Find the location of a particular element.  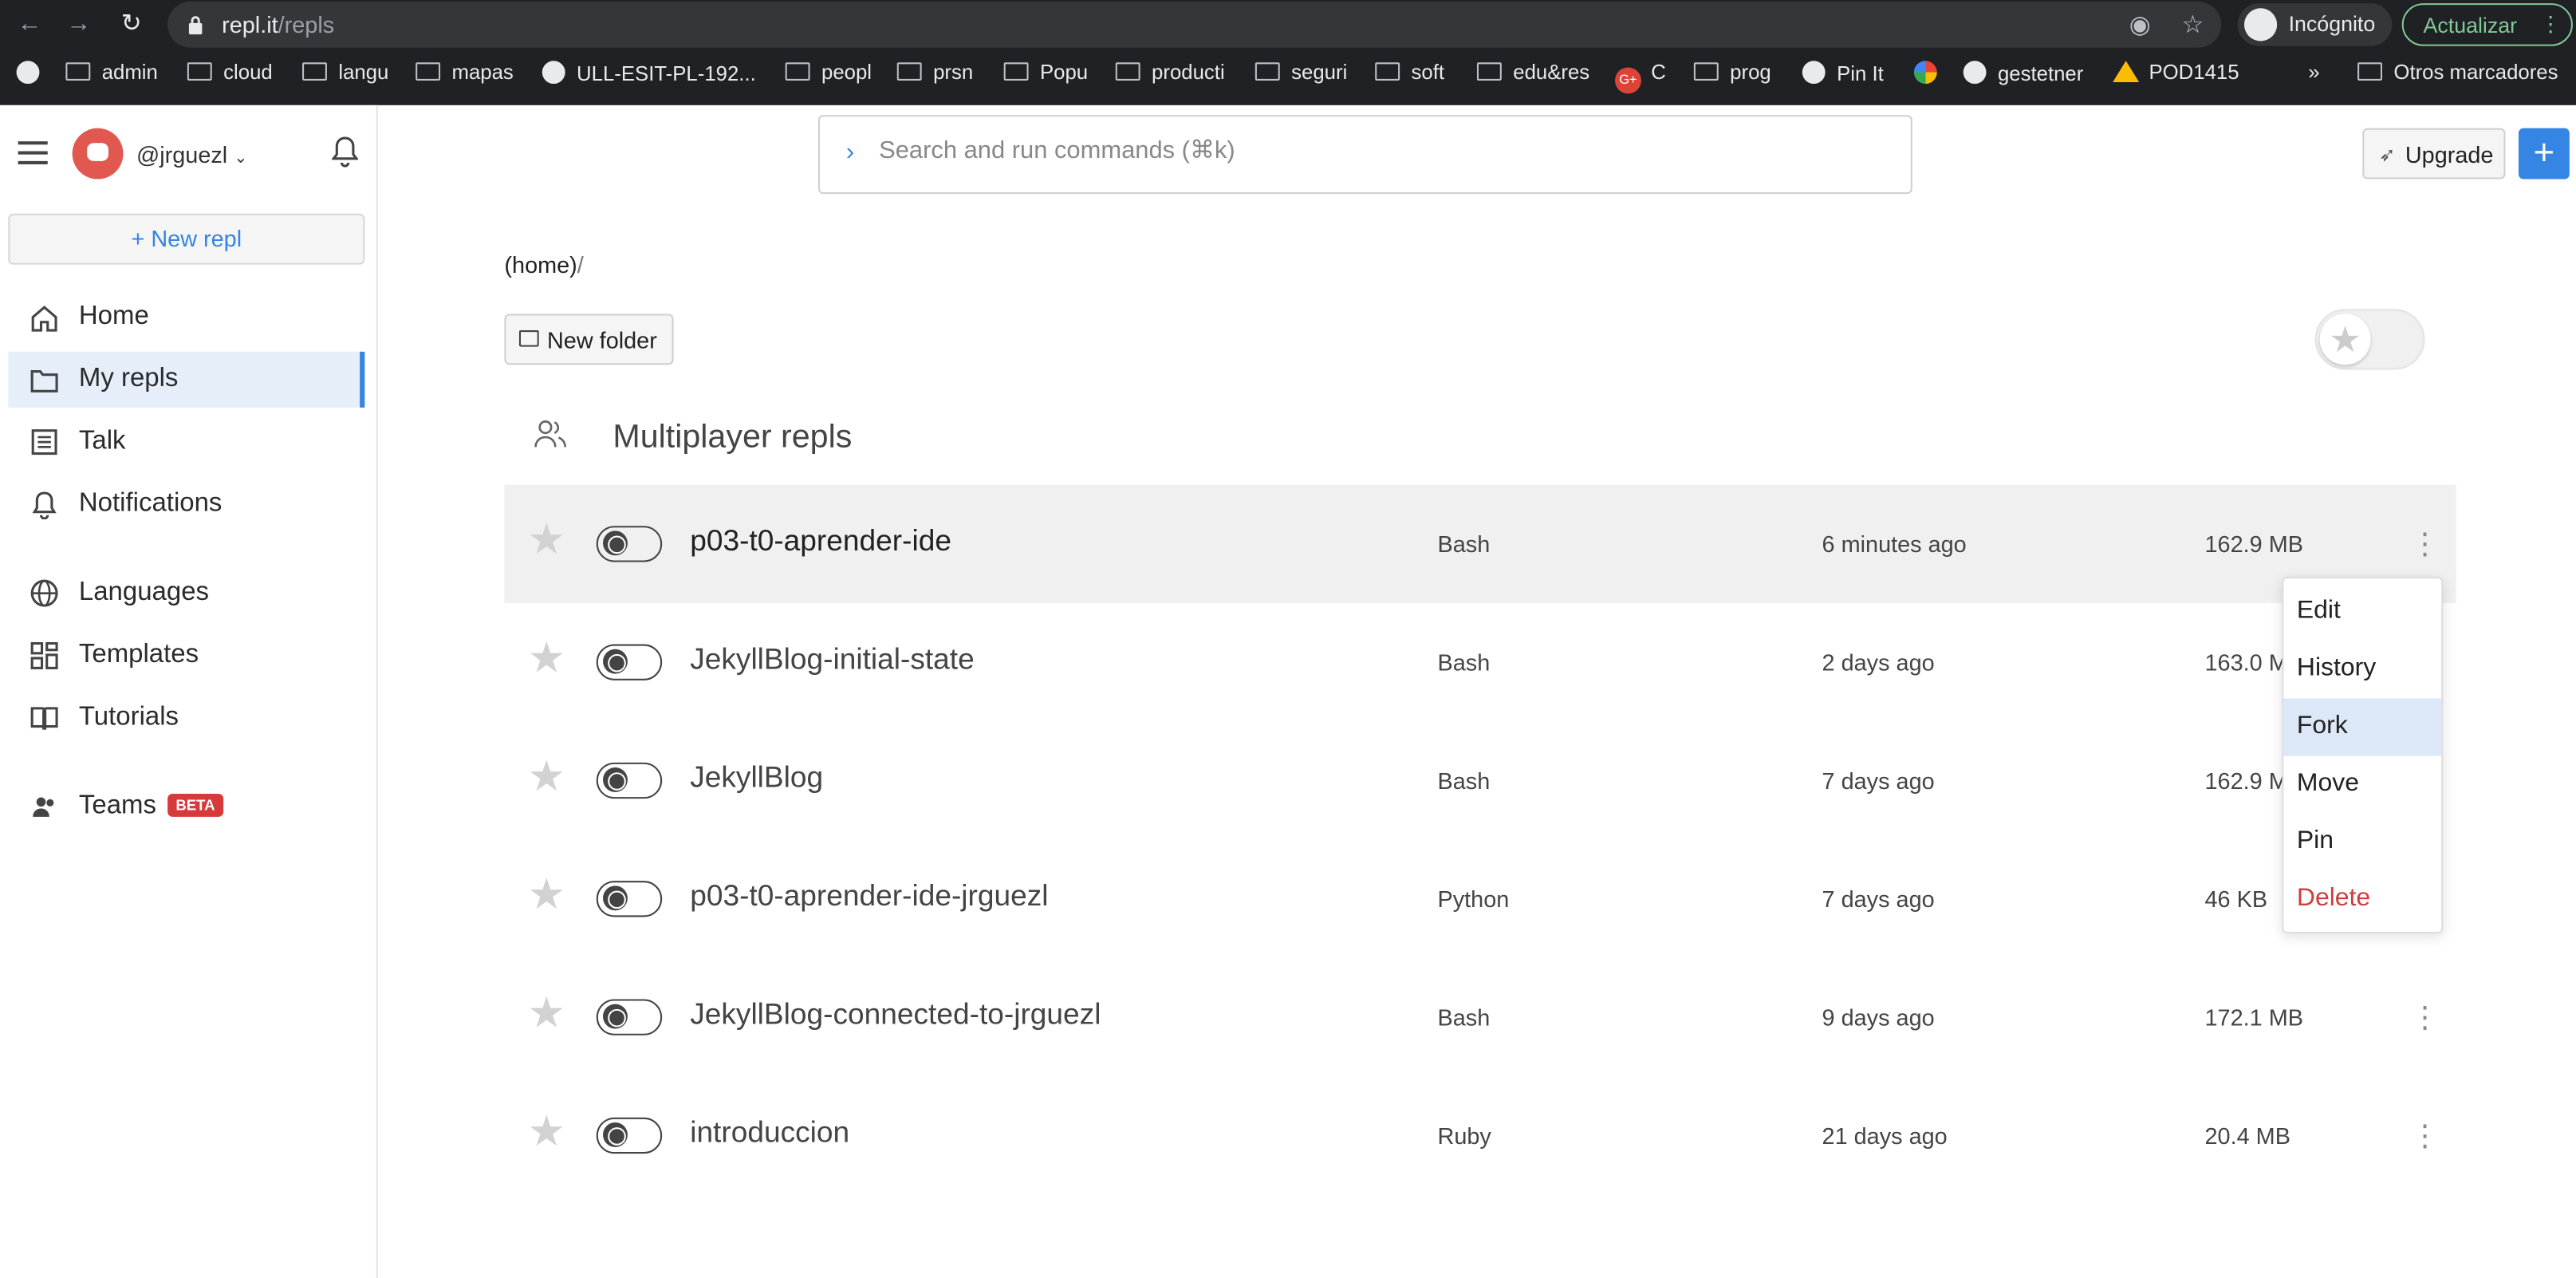

repl-name: JekyllBlog-connected-to-jrguezl is located at coordinates (895, 1014).